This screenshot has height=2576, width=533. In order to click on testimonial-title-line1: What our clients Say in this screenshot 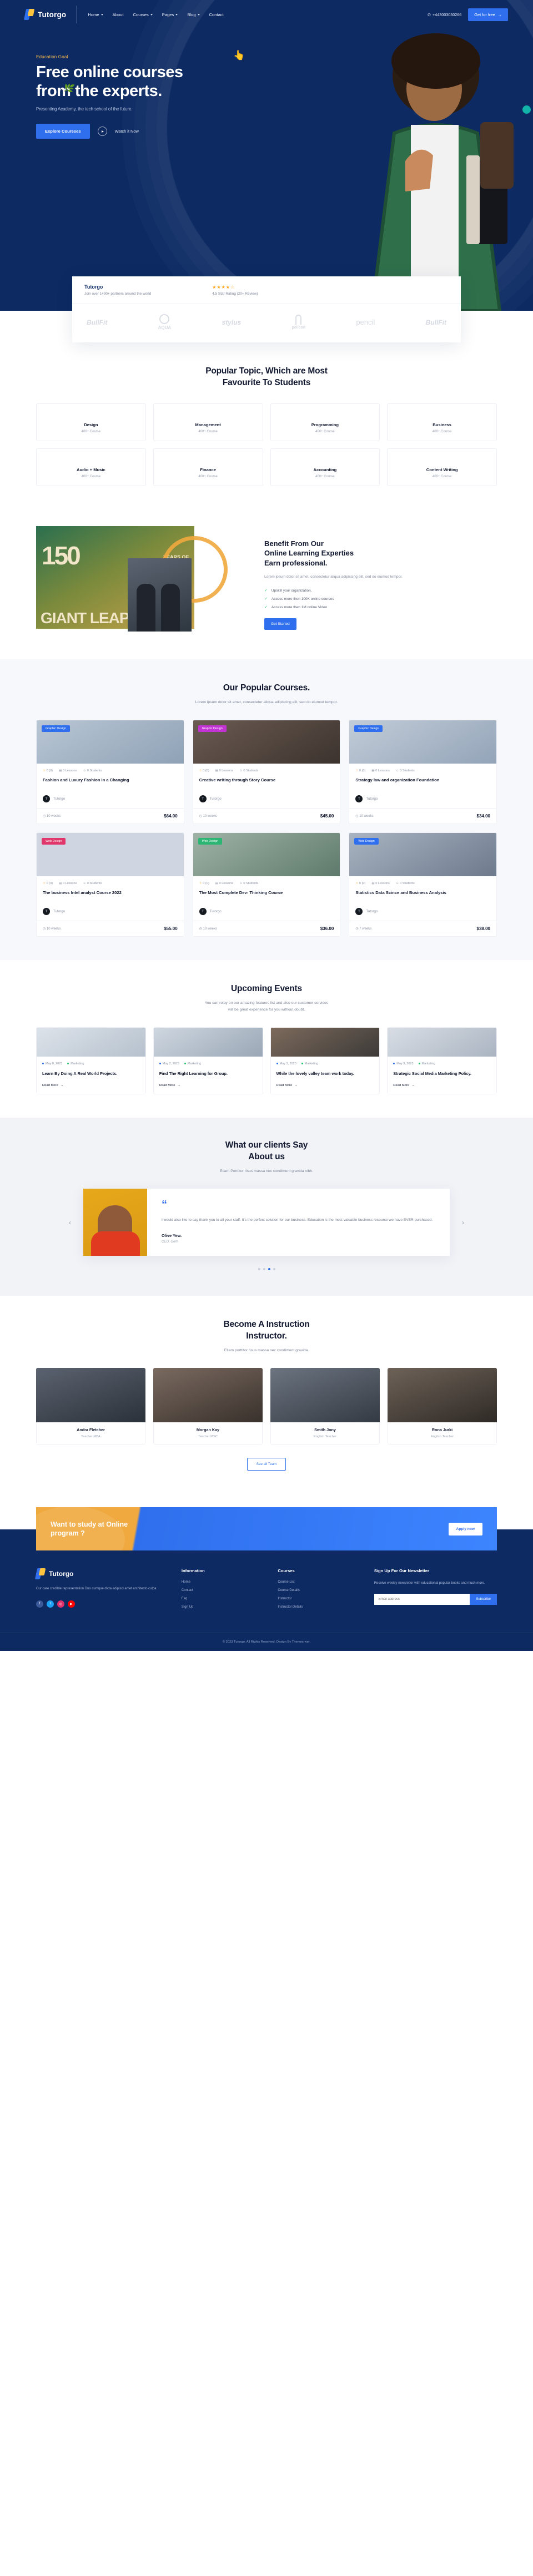, I will do `click(266, 1145)`.